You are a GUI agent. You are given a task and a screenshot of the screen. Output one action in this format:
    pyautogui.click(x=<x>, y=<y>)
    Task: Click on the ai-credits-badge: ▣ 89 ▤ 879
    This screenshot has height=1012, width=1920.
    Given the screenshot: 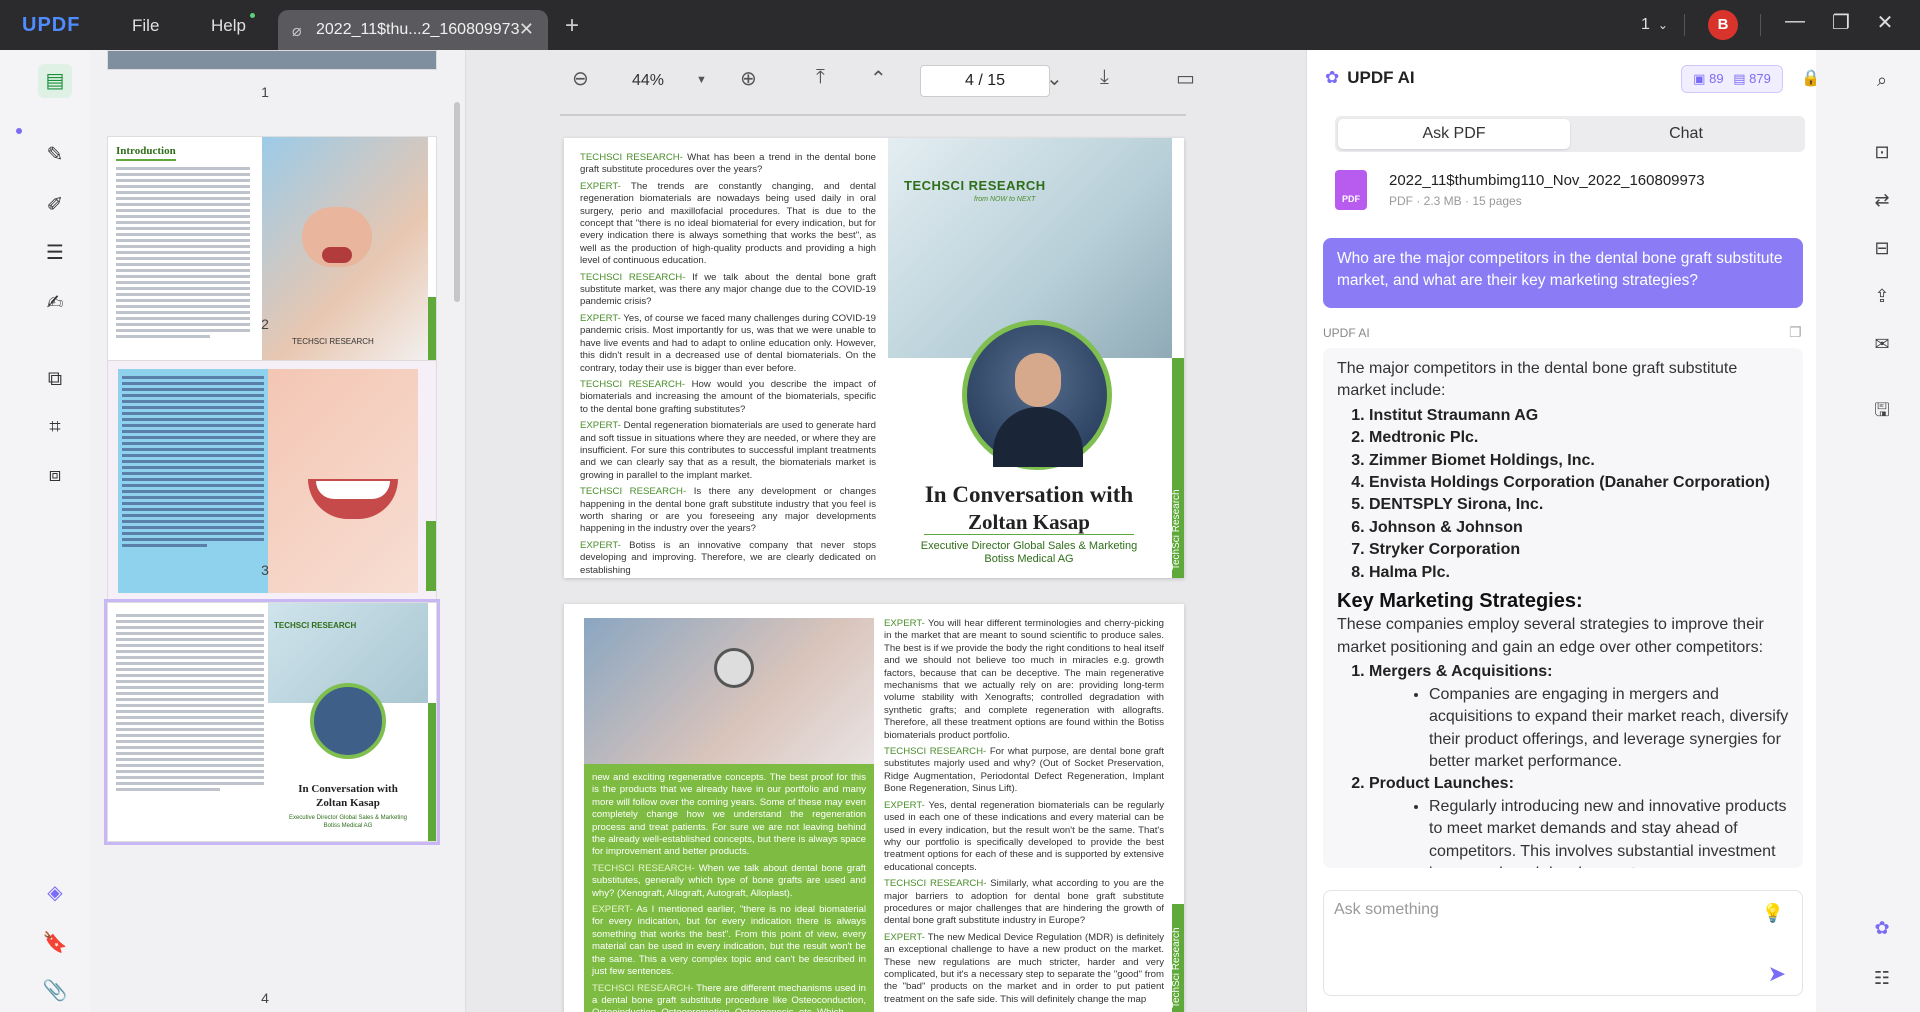 What is the action you would take?
    pyautogui.click(x=1732, y=79)
    